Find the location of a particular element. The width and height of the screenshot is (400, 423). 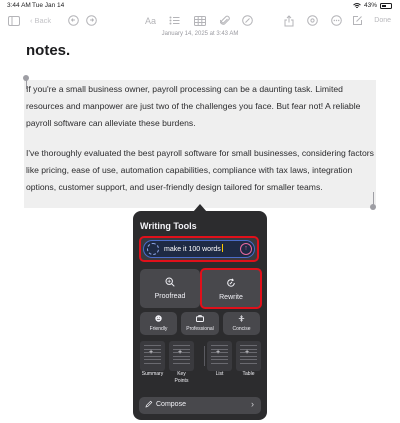

status-bar: 3:44 AM Tue Jan 14 43% is located at coordinates (200, 6).